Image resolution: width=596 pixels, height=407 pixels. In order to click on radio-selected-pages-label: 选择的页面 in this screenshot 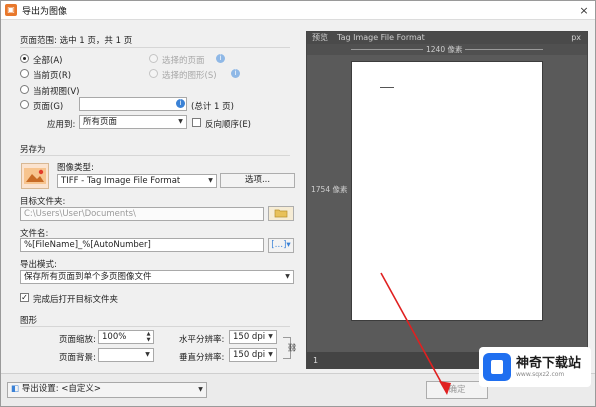, I will do `click(183, 61)`.